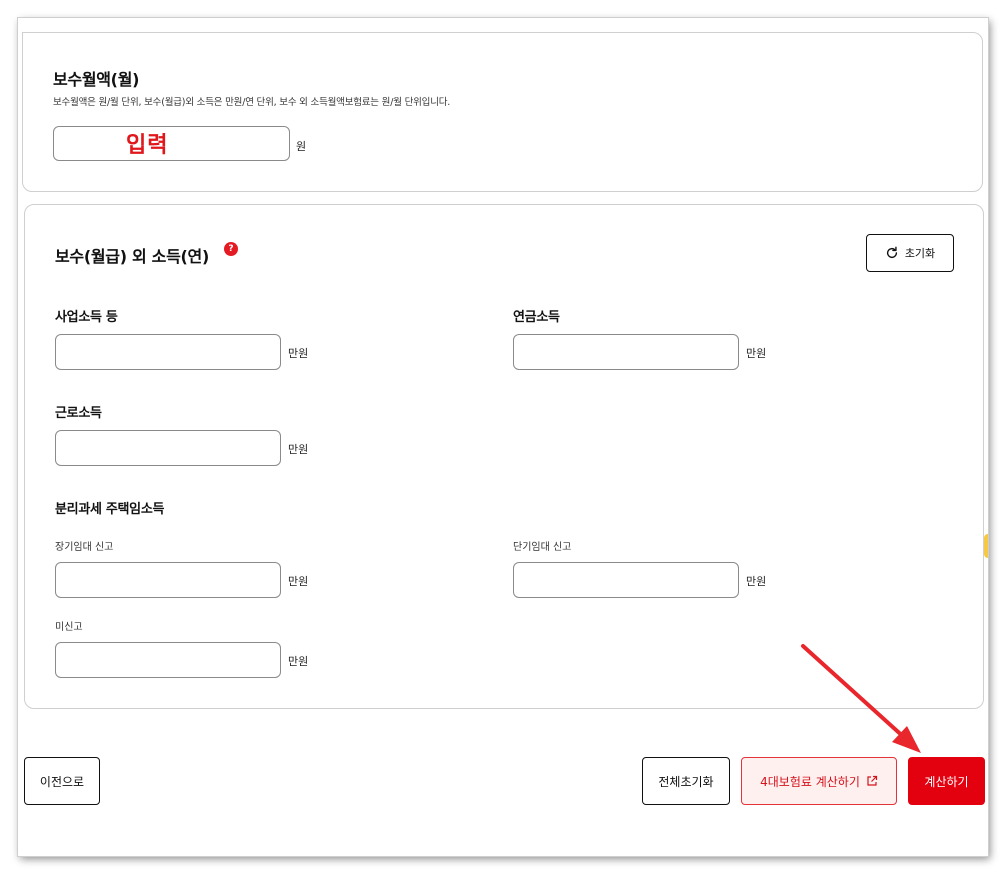 Image resolution: width=1007 pixels, height=876 pixels. I want to click on external-link-icon, so click(872, 780).